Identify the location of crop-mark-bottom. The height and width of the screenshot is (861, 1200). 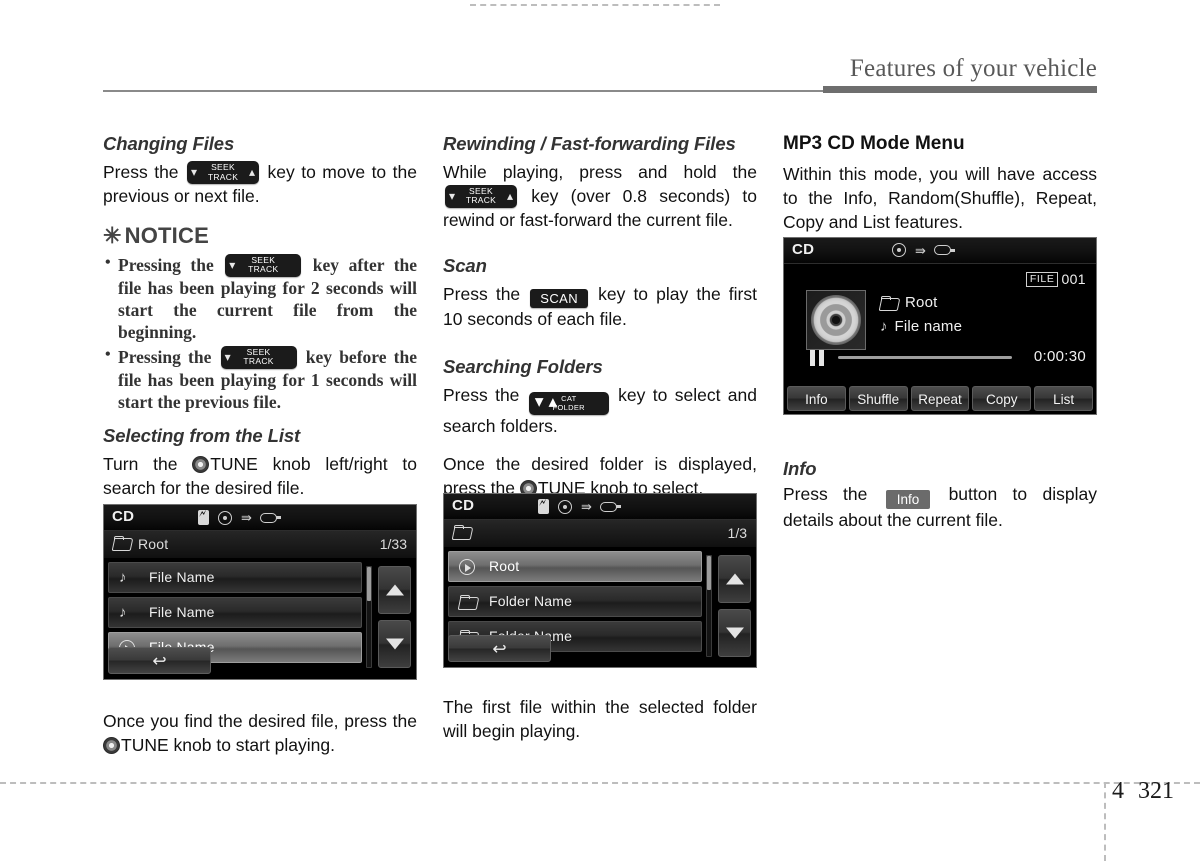
(600, 783).